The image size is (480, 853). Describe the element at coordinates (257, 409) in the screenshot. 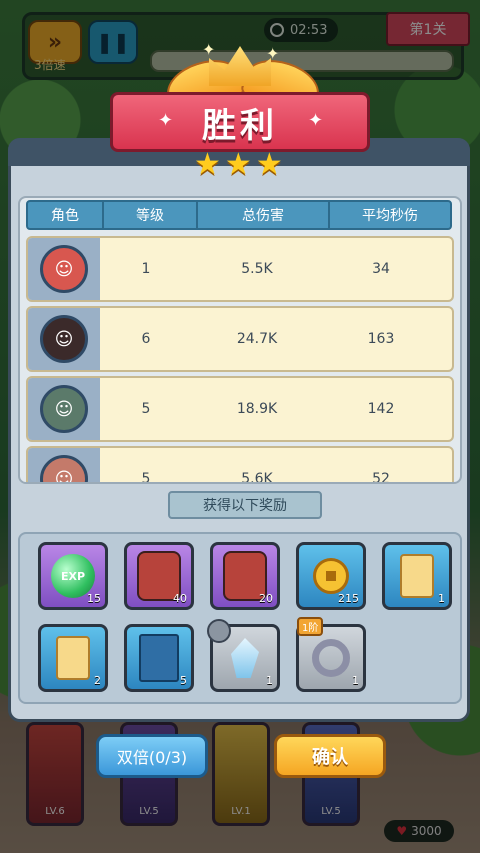

I see `row-damage: 18.9K` at that location.